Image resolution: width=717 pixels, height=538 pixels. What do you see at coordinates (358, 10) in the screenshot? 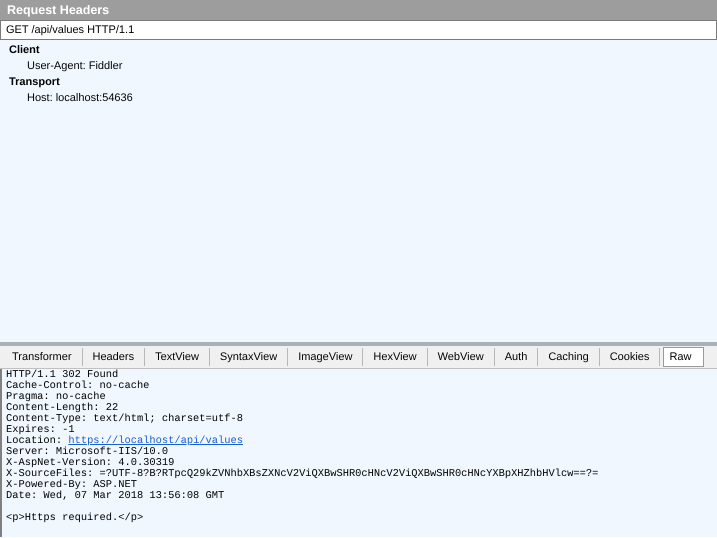
I see `panel-title: Request Headers` at bounding box center [358, 10].